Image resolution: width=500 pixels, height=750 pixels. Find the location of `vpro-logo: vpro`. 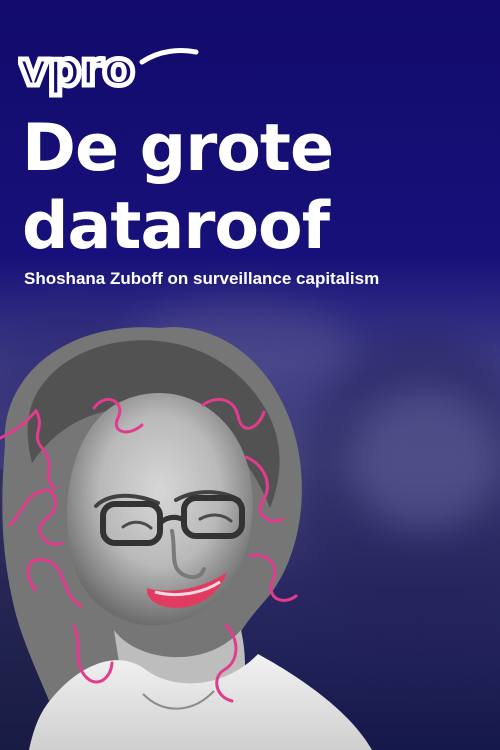

vpro-logo: vpro is located at coordinates (108, 71).